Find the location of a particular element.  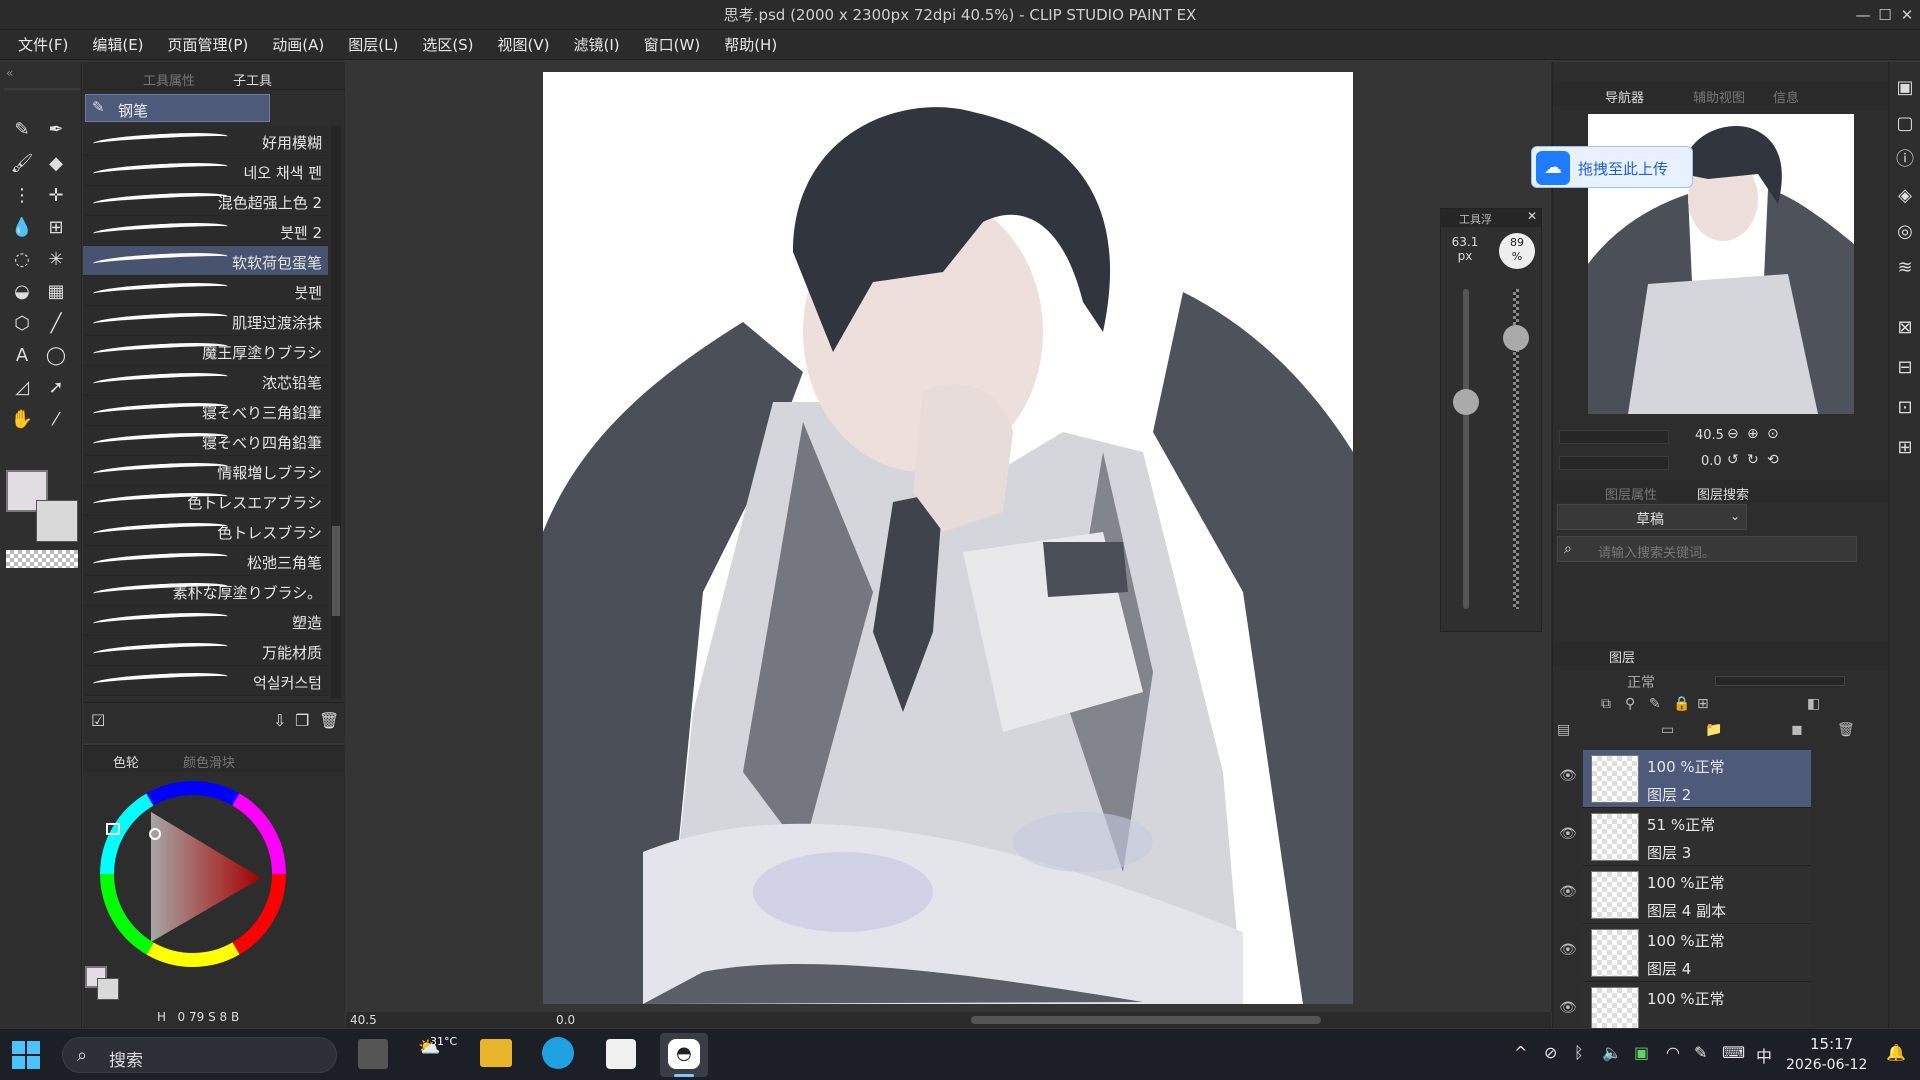

tab-color-wheel: 色轮 is located at coordinates (126, 761).